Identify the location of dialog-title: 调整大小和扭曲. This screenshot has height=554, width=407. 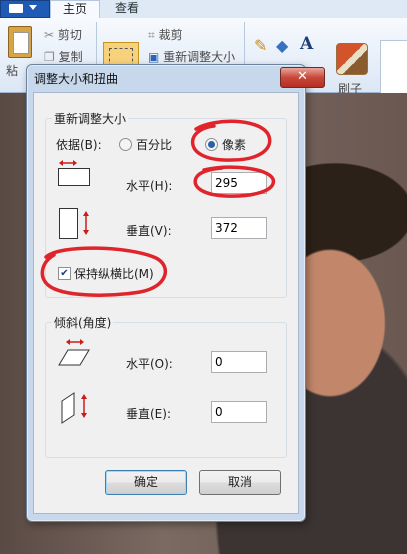
(76, 79).